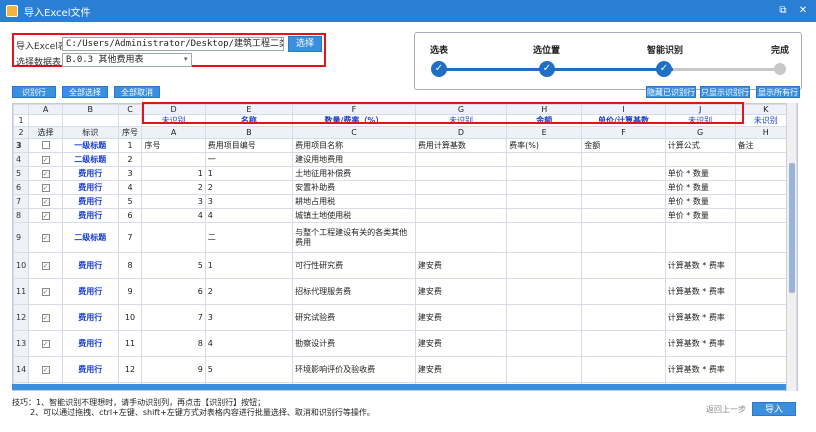  Describe the element at coordinates (249, 132) in the screenshot. I see `column-header-cell: B` at that location.